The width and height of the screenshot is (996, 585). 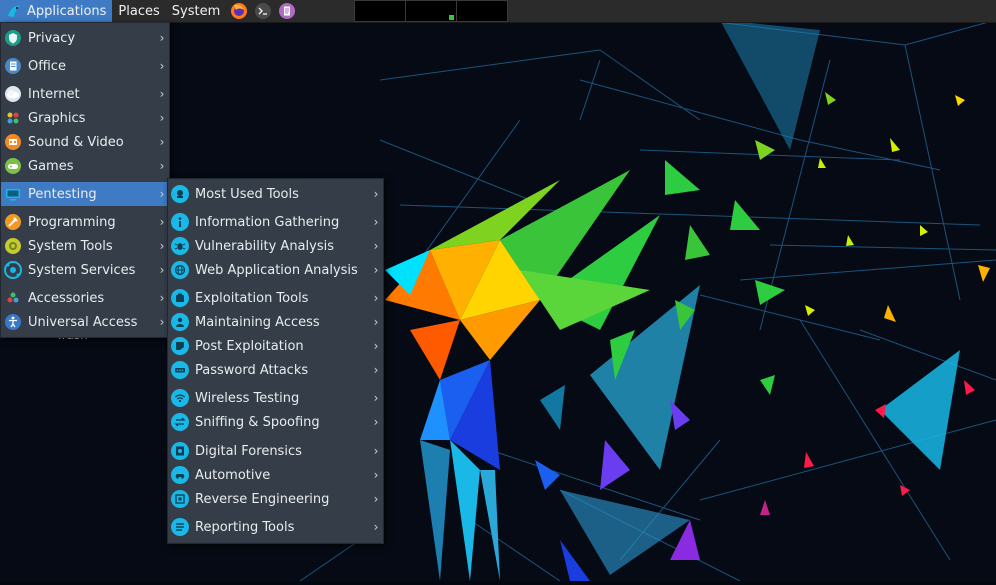 I want to click on submenu-item-maintaining-access: Maintaining Access ›, so click(x=275, y=322).